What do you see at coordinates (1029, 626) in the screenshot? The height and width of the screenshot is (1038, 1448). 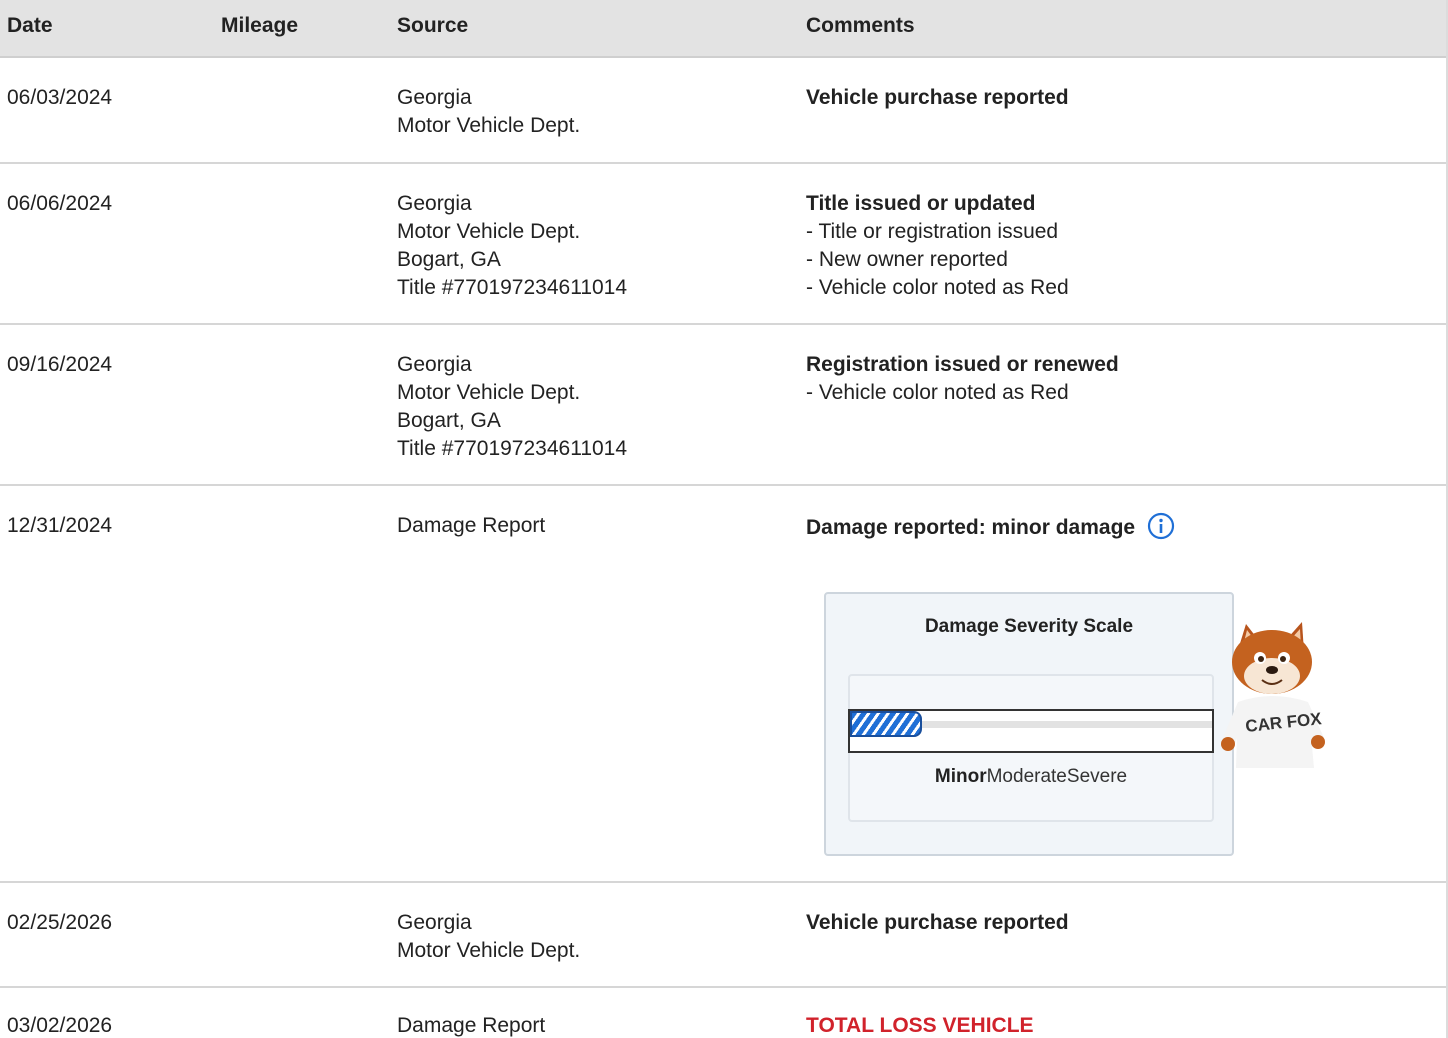 I see `severity-title: Damage Severity Scale` at bounding box center [1029, 626].